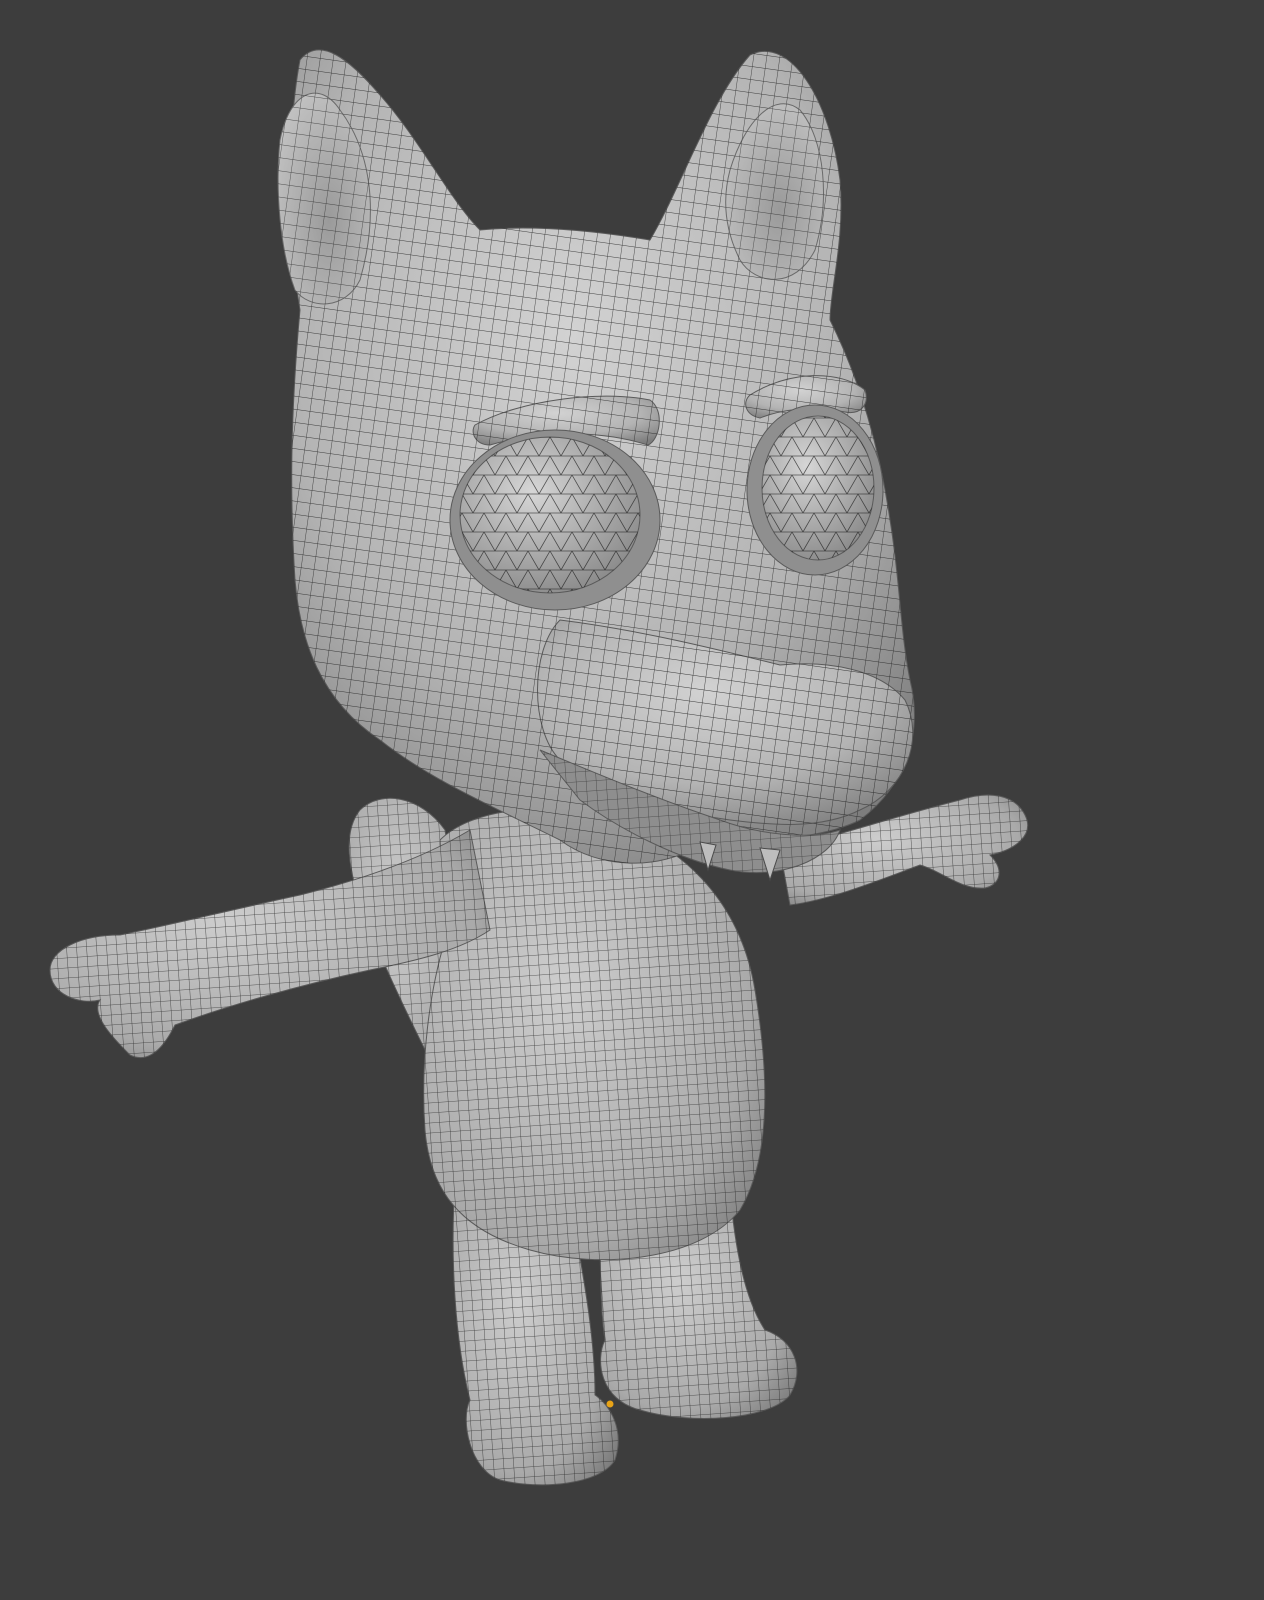  What do you see at coordinates (610, 1404) in the screenshot?
I see `object-origin-point` at bounding box center [610, 1404].